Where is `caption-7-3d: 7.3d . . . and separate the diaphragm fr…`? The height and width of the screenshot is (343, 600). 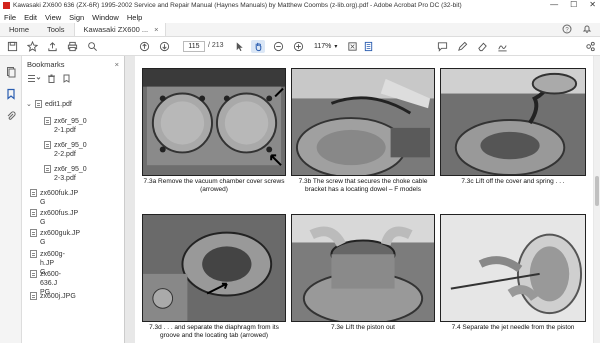
caption-7-3d: 7.3d . . . and separate the diaphragm fr… is located at coordinates (214, 331).